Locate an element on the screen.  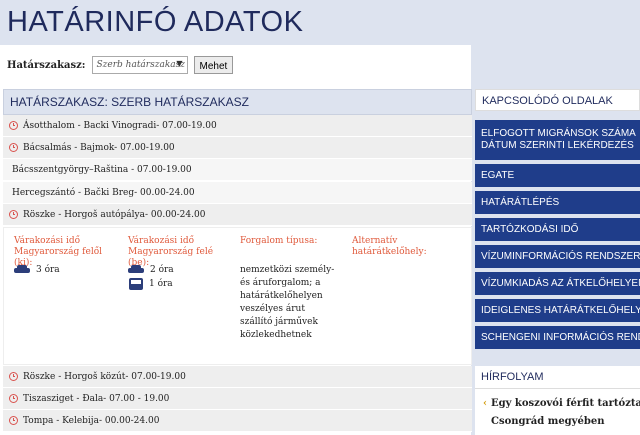
link-label: SCHENGENI INFORMÁCIÓS RENDSZER is located at coordinates (560, 337).